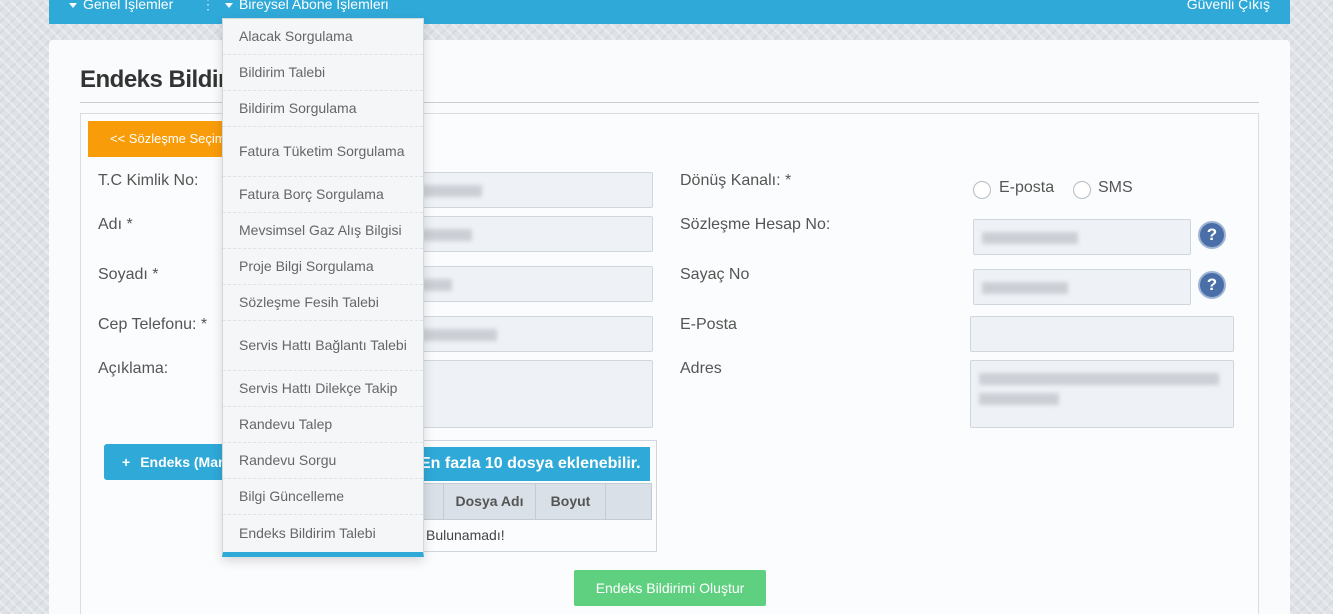 The width and height of the screenshot is (1333, 614). I want to click on create-index-notification-button: Endeks Bildirimi Oluştur, so click(670, 588).